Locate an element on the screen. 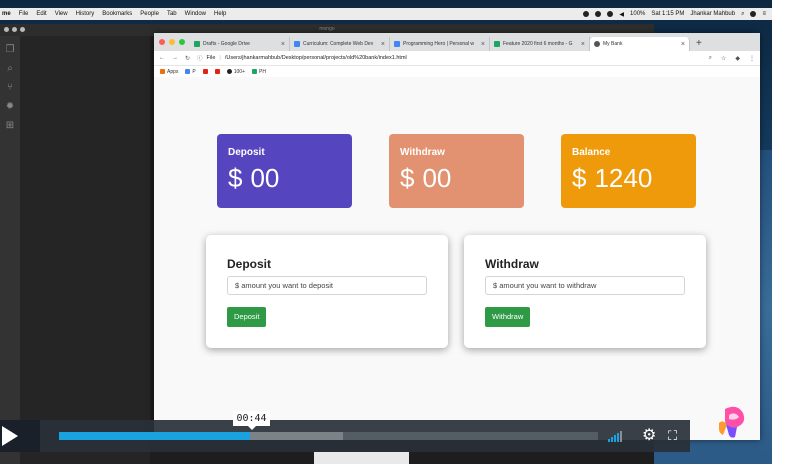 Image resolution: width=798 pixels, height=473 pixels. play-button is located at coordinates (20, 436).